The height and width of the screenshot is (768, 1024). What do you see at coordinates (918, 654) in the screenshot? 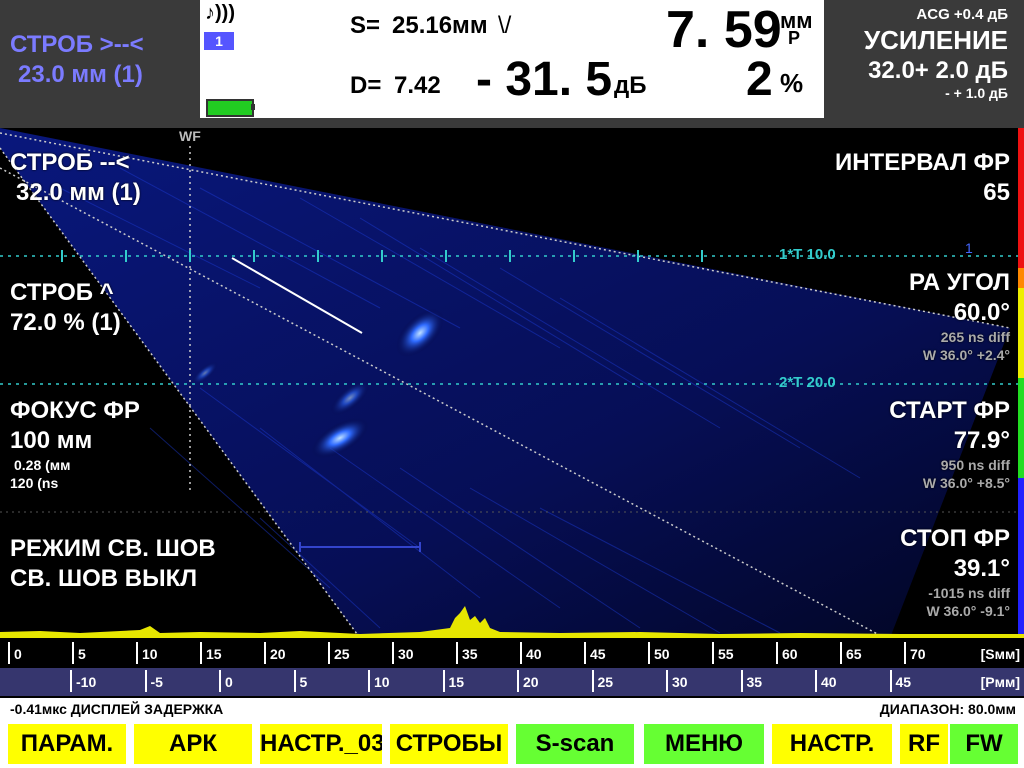
I see `s-scale-tick-label: 70` at bounding box center [918, 654].